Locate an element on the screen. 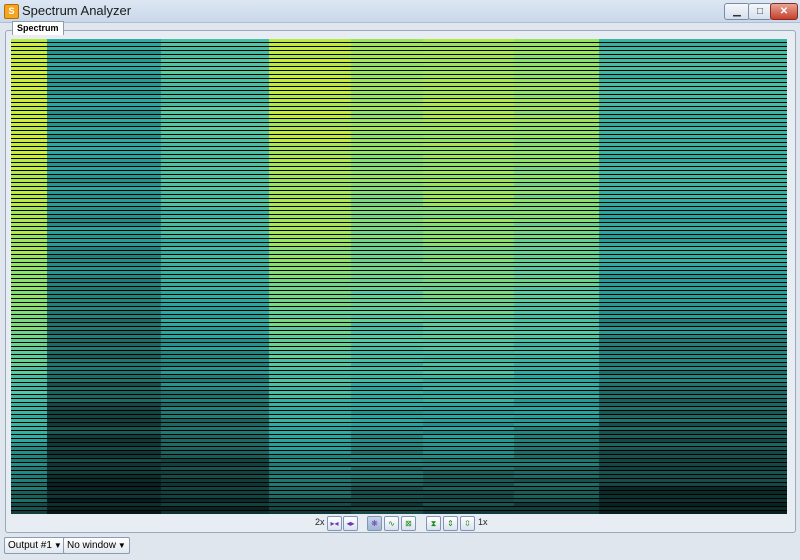  waveform-mode-button: ∿ is located at coordinates (391, 523).